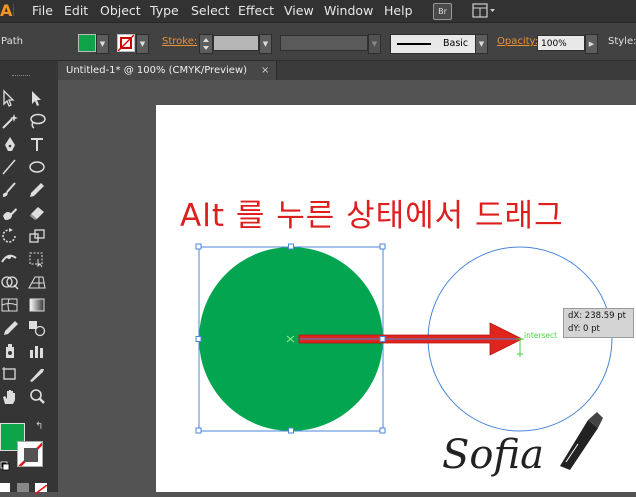 The width and height of the screenshot is (636, 497). I want to click on drag-anchor-handle, so click(382, 339).